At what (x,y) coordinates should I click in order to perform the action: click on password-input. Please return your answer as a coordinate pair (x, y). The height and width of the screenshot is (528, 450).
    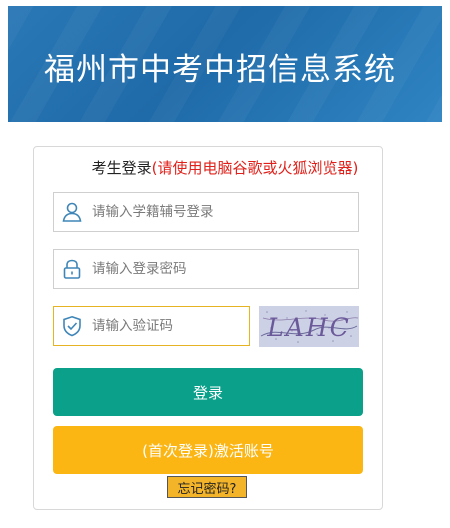
    Looking at the image, I should click on (167, 269).